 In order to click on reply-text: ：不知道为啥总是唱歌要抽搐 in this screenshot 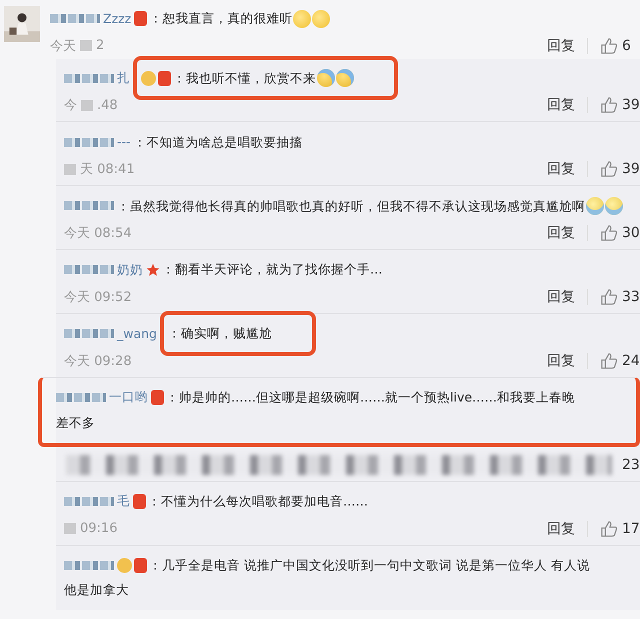, I will do `click(218, 142)`.